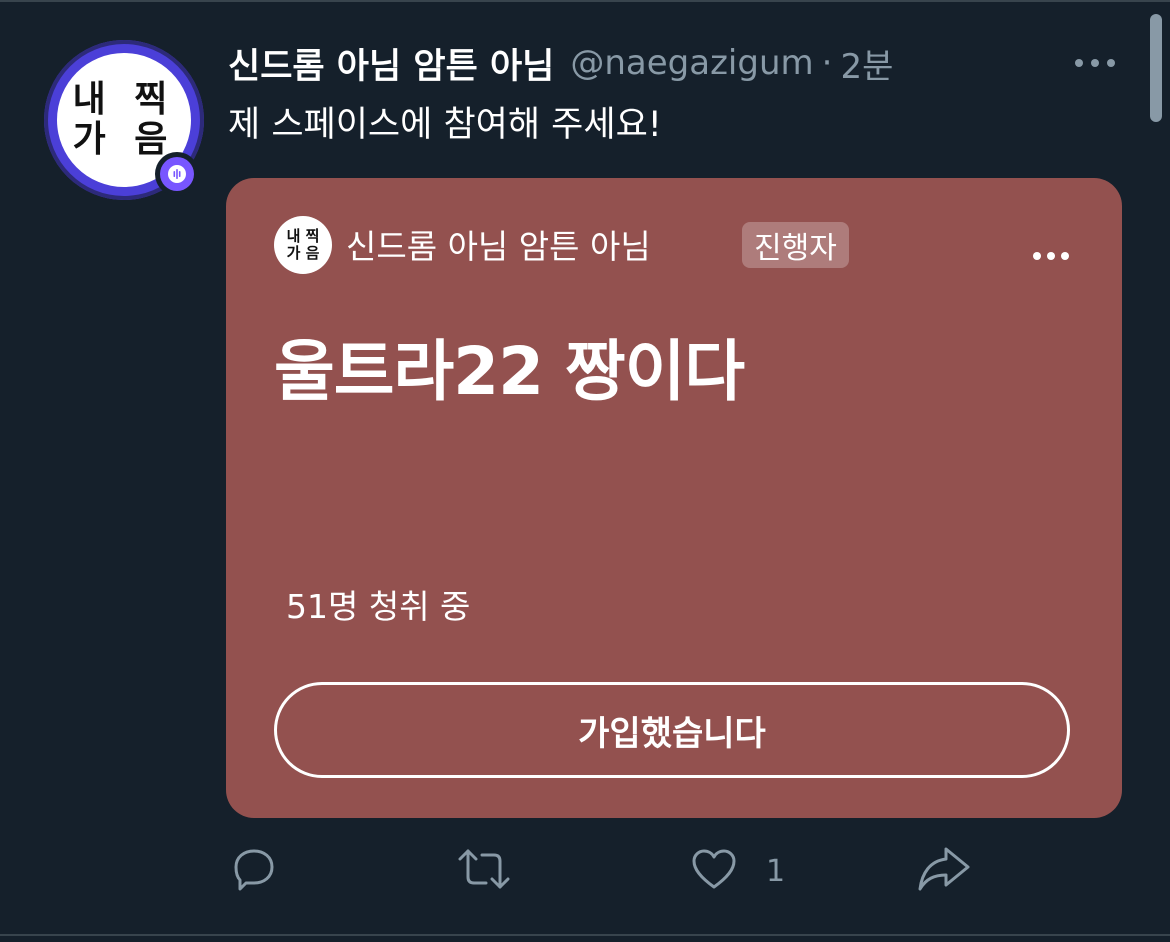 Image resolution: width=1170 pixels, height=942 pixels. Describe the element at coordinates (303, 236) in the screenshot. I see `host-avatar-text-line-1: 내 찍` at that location.